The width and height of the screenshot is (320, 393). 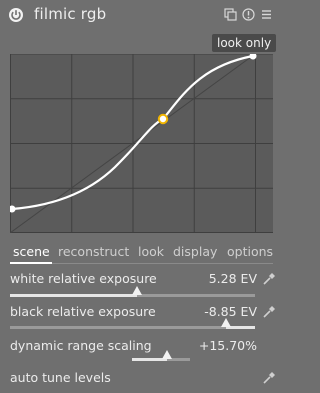 What do you see at coordinates (60, 377) in the screenshot?
I see `auto-tune-label: auto tune levels` at bounding box center [60, 377].